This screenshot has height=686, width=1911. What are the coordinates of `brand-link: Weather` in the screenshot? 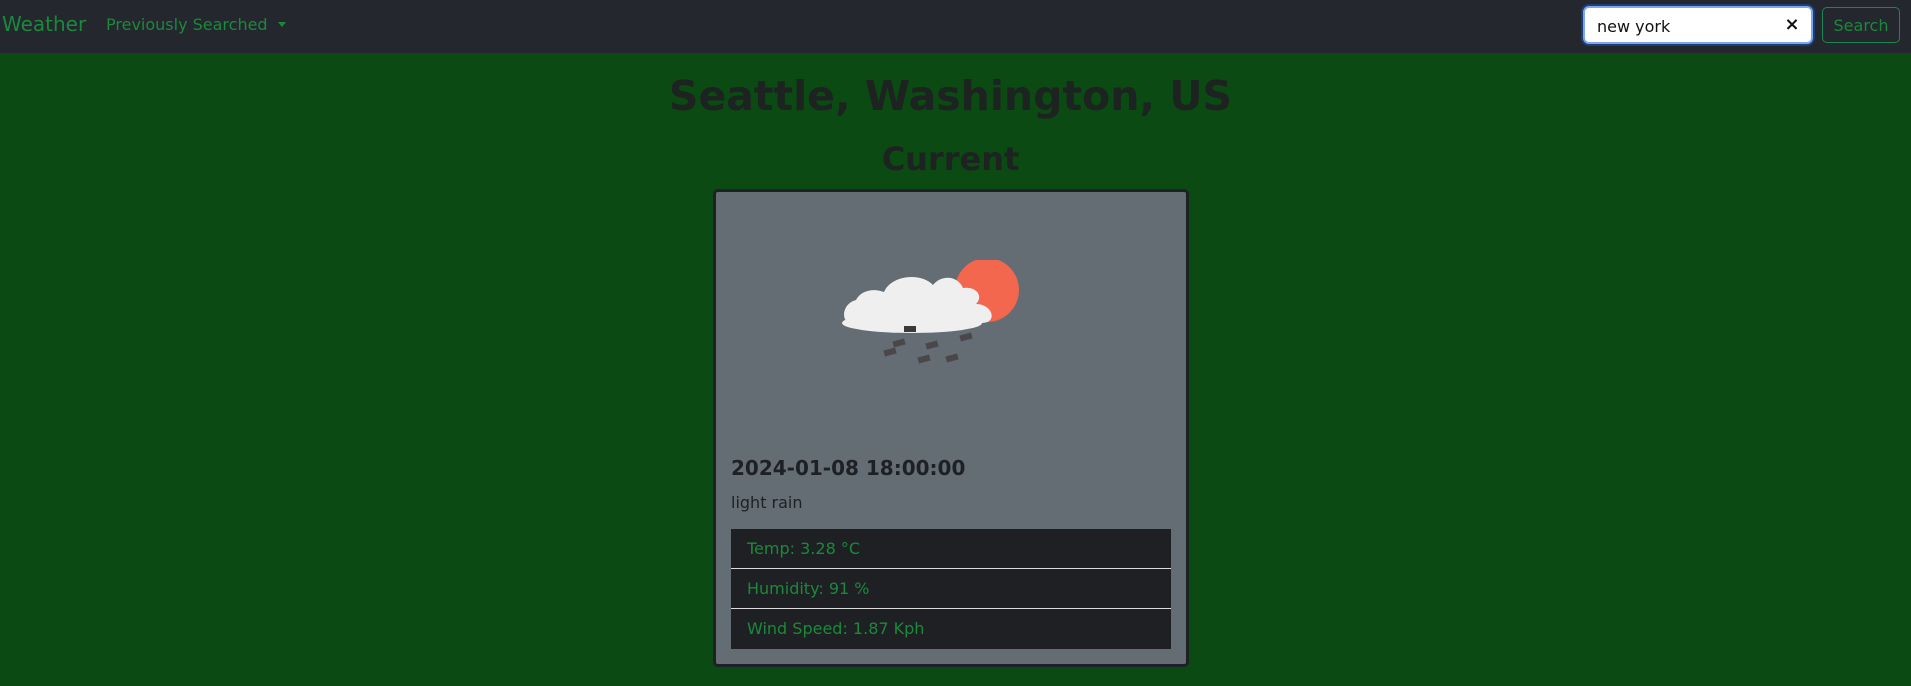 It's located at (44, 24).